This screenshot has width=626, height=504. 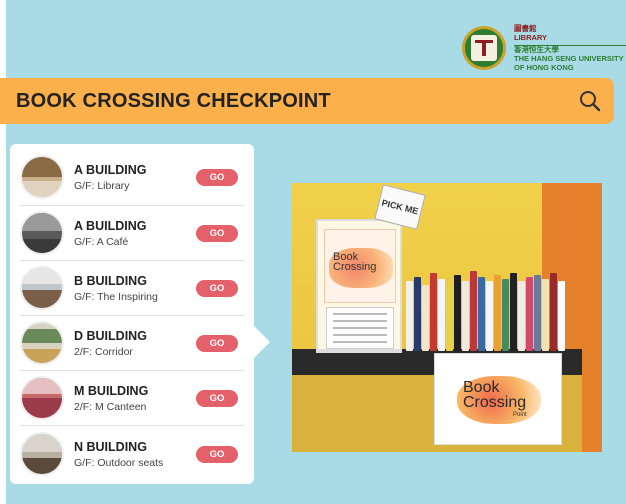 I want to click on checkpoint-location: 2/F: Corridor, so click(x=103, y=351).